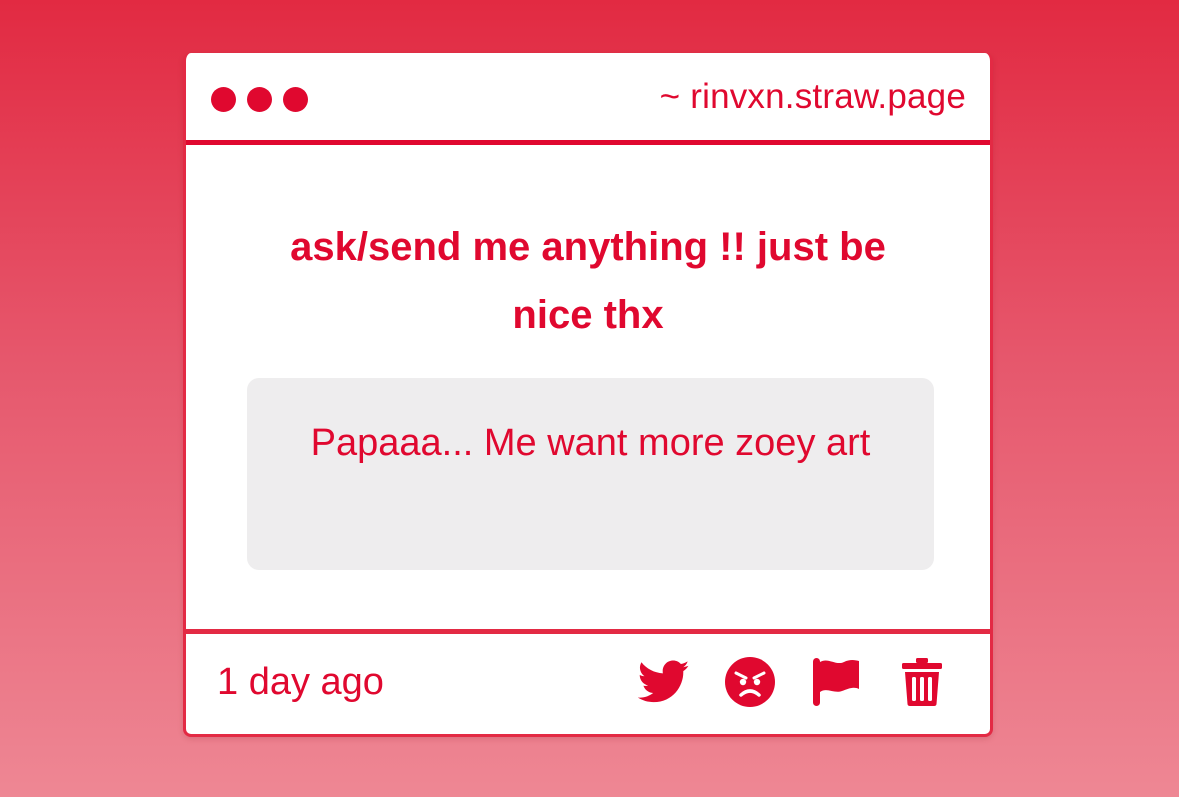 This screenshot has width=1179, height=797. What do you see at coordinates (588, 99) in the screenshot?
I see `window-titlebar: ~ rinvxn.straw.page` at bounding box center [588, 99].